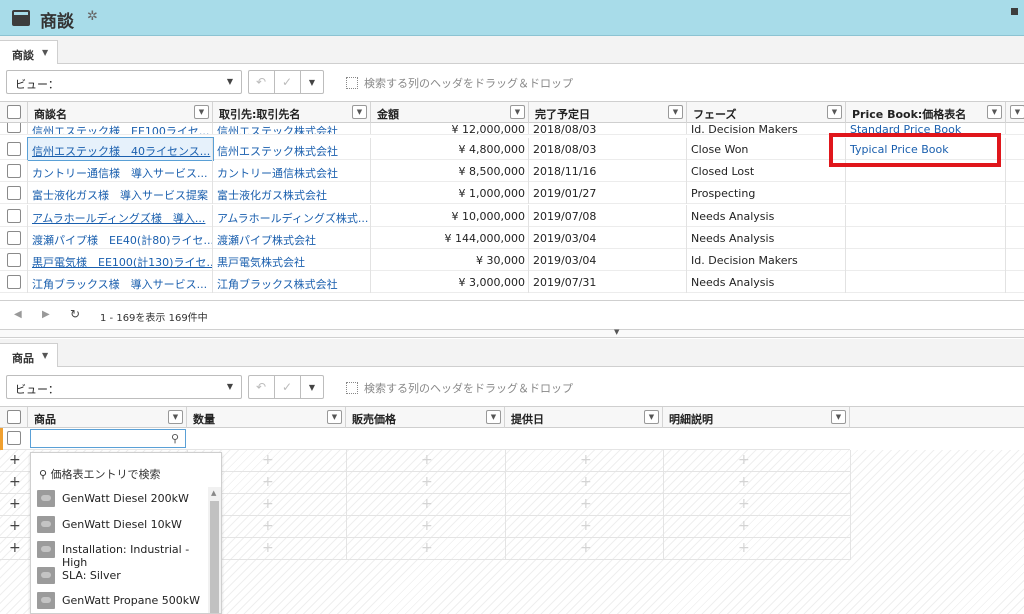 This screenshot has height=614, width=1024. I want to click on lookup-scrollbar: ▲, so click(214, 550).